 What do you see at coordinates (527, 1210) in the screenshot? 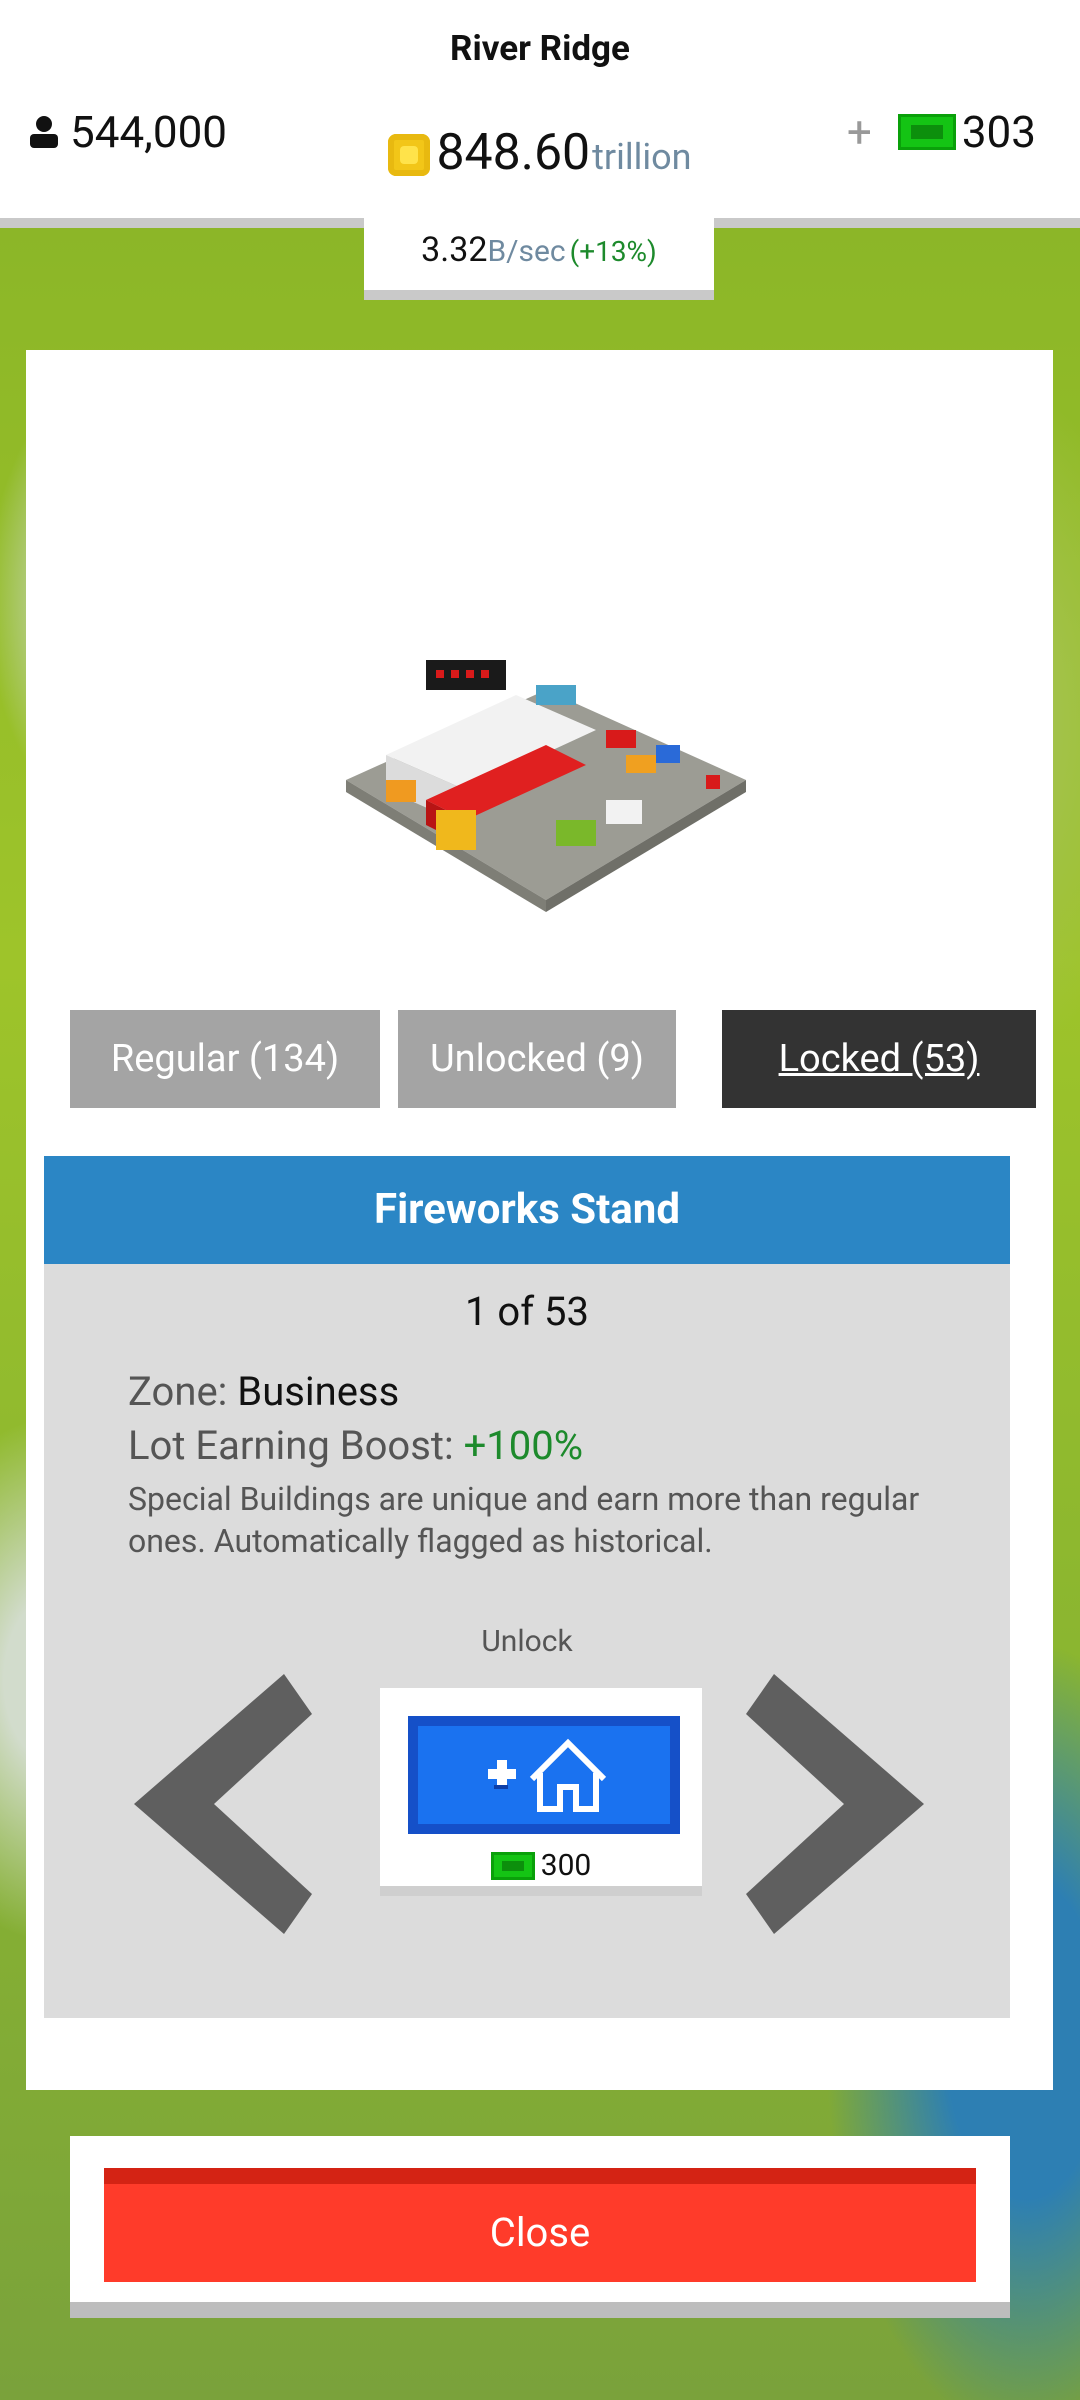
I see `building-title: Fireworks Stand` at bounding box center [527, 1210].